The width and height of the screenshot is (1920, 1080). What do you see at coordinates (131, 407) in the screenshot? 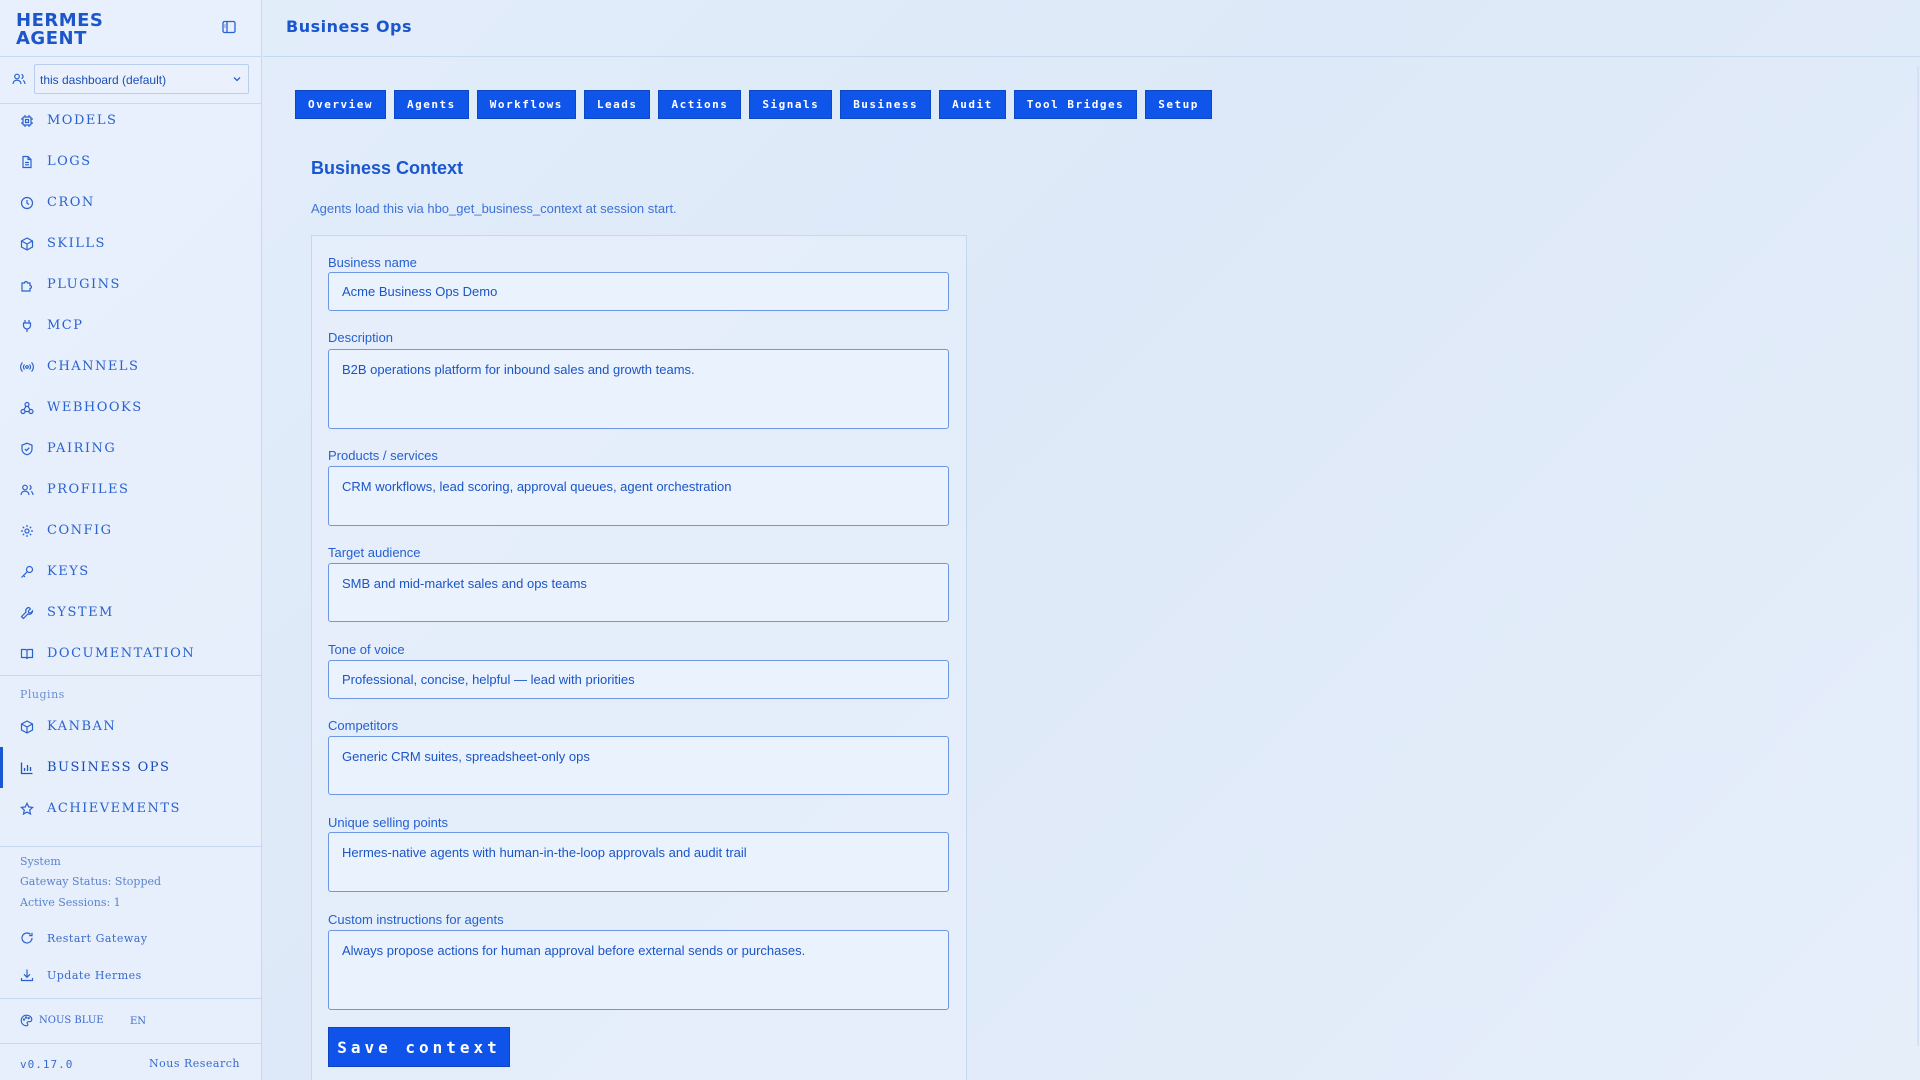
I see `nav-item-webhooks: WEBHOOKS` at bounding box center [131, 407].